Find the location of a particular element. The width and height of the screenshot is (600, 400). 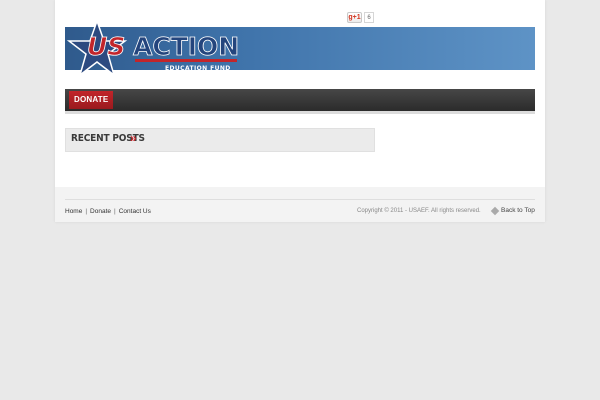

logo-us-text: US is located at coordinates (106, 46).